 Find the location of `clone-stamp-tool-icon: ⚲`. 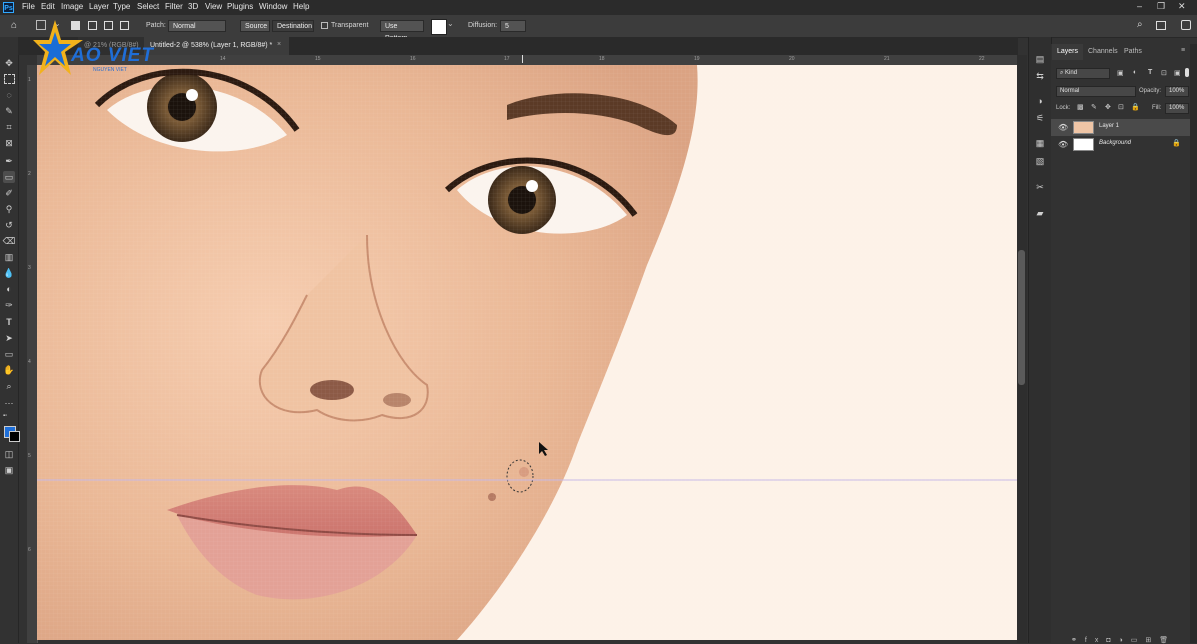

clone-stamp-tool-icon: ⚲ is located at coordinates (9, 209).